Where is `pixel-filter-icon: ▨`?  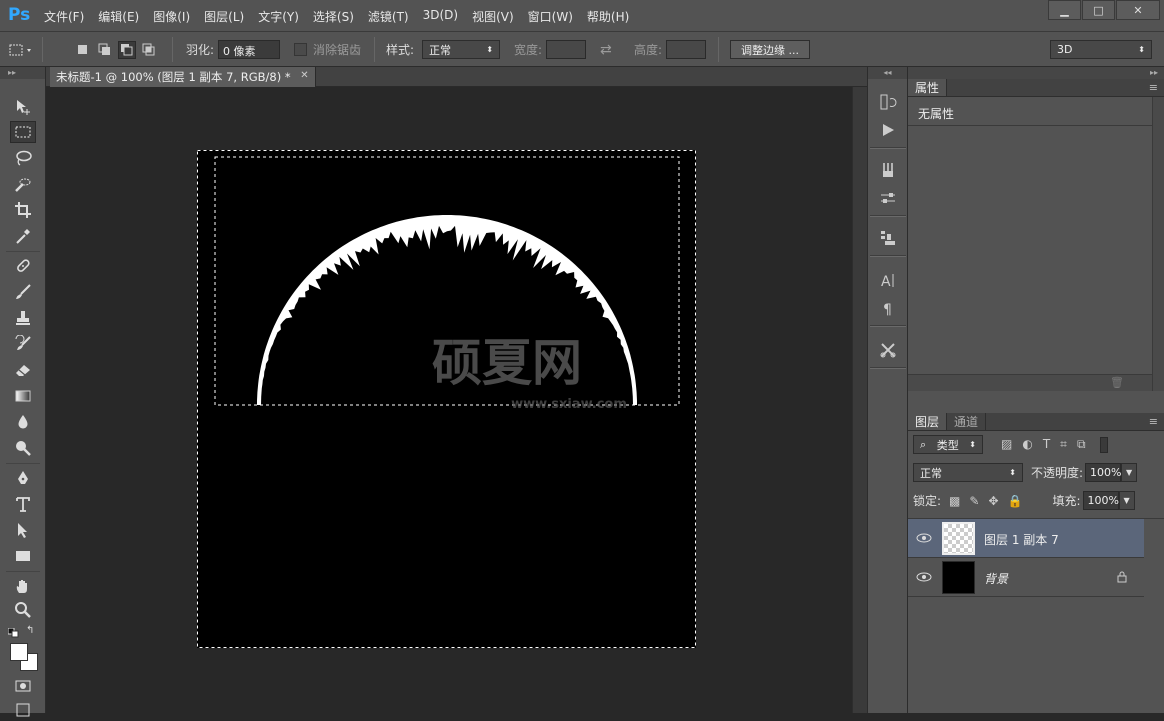
pixel-filter-icon: ▨ is located at coordinates (1006, 444).